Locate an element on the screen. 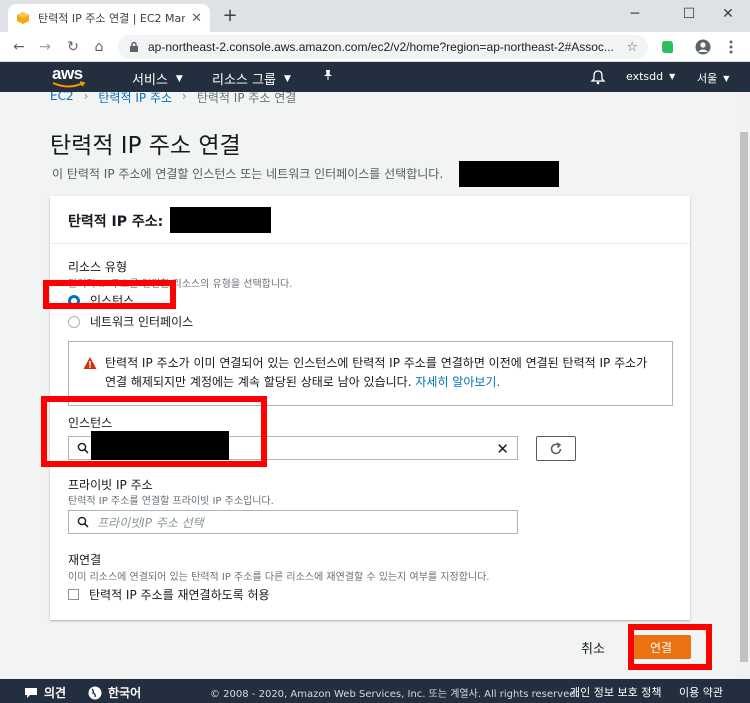  panel-header: 탄력적 IP 주소: is located at coordinates (370, 220).